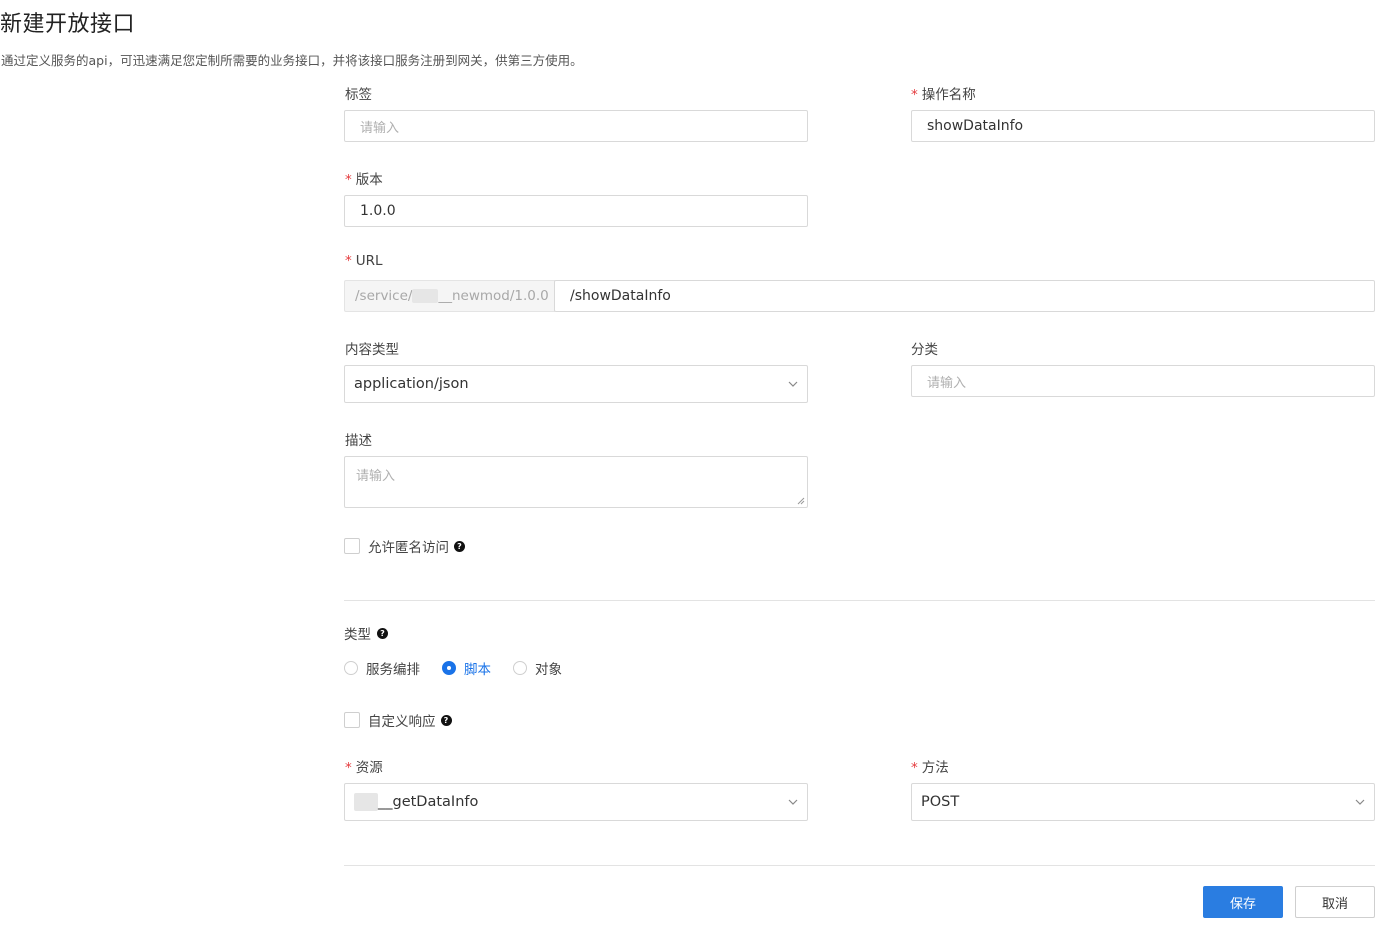 This screenshot has width=1387, height=927. I want to click on type-label-row: 类型 ?, so click(366, 633).